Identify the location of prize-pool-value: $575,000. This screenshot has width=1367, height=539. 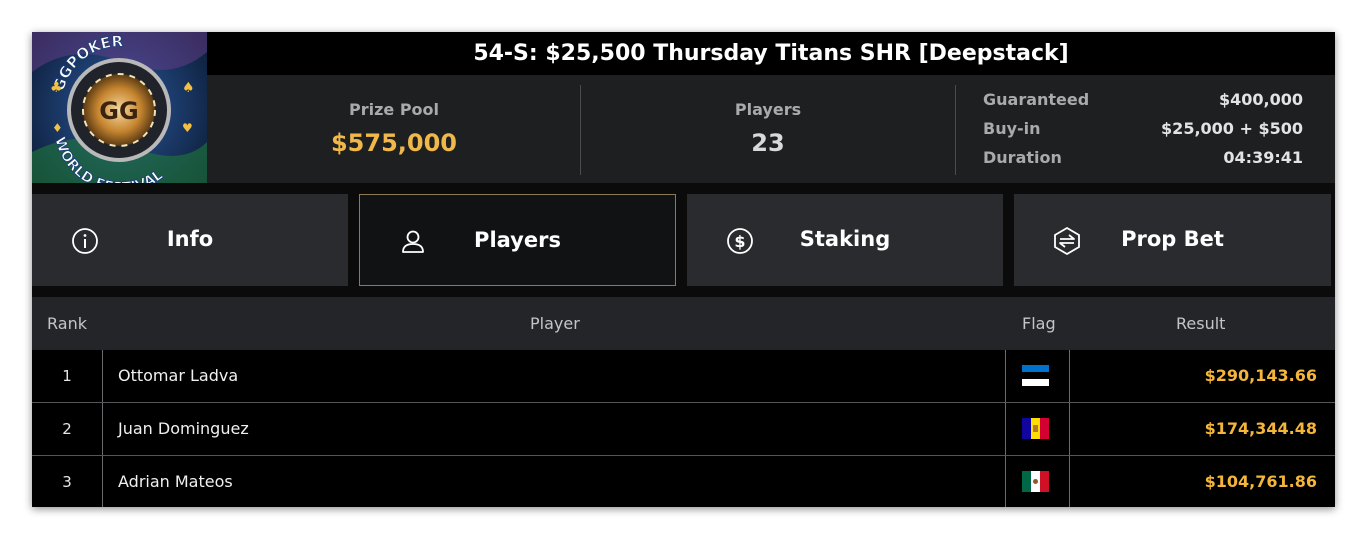
(393, 143).